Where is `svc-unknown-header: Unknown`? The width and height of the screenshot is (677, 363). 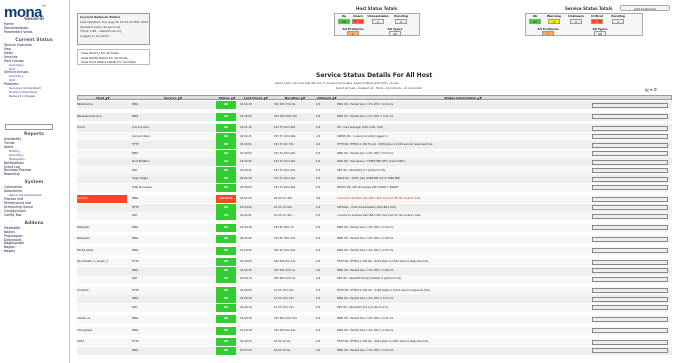
svc-unknown-header: Unknown is located at coordinates (576, 16).